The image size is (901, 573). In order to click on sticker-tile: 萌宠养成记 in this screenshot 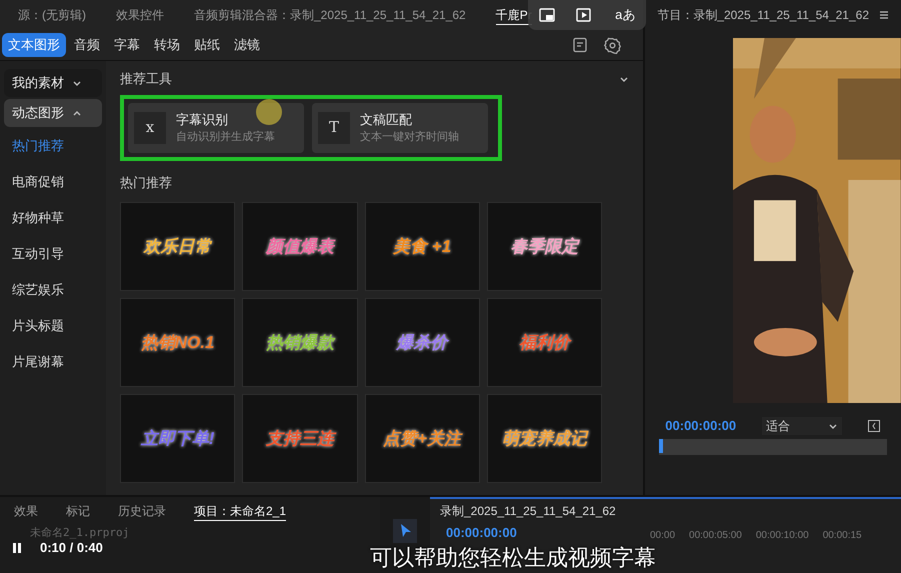, I will do `click(544, 438)`.